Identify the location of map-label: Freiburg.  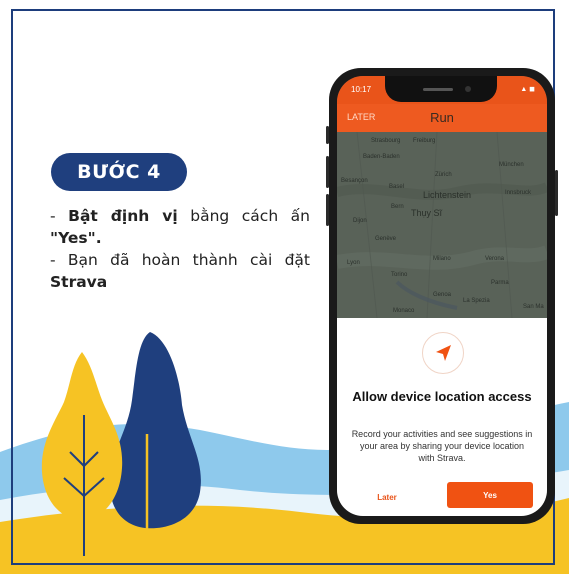
(424, 141).